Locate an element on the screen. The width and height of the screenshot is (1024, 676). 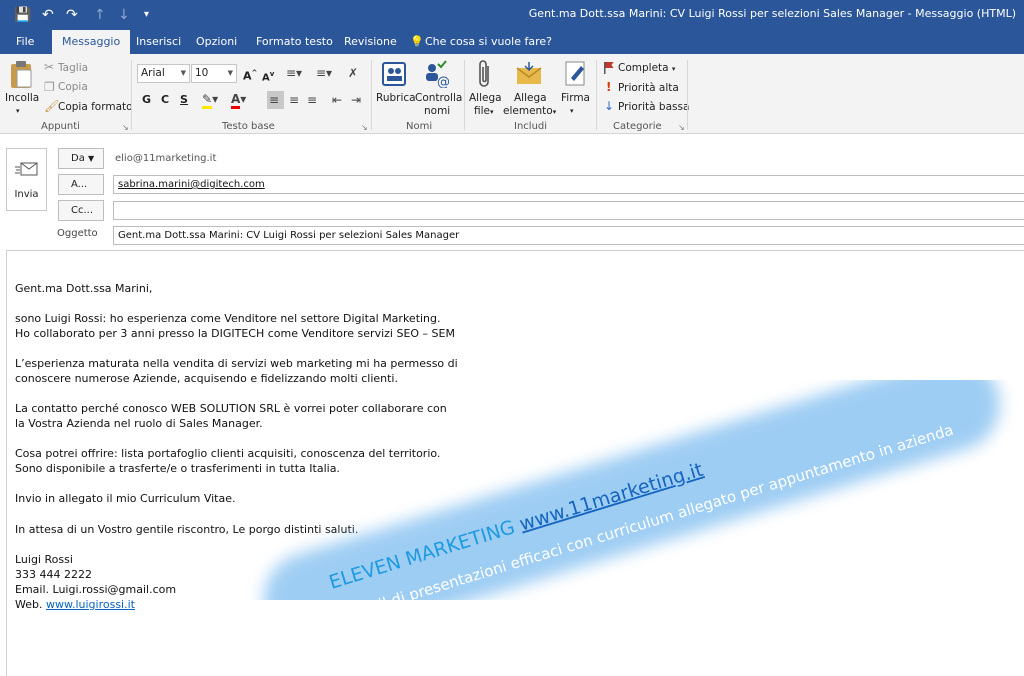
grow-font-icon: A^ is located at coordinates (250, 75).